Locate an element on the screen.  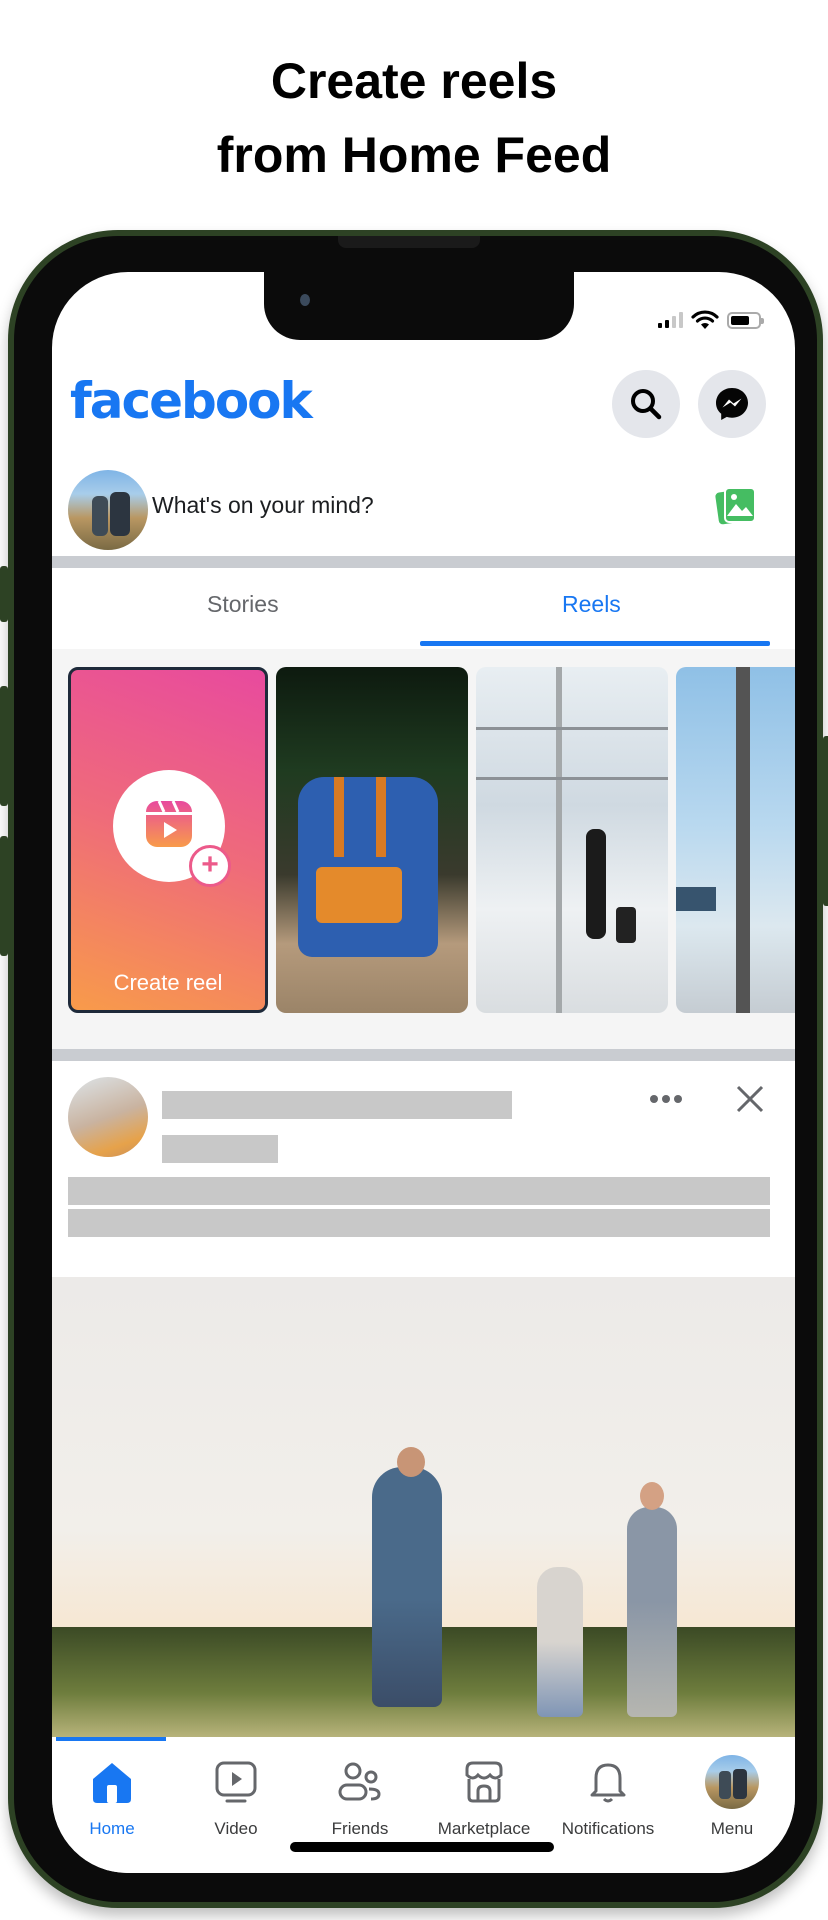
create-reel-label: Create reel is located at coordinates (168, 982).